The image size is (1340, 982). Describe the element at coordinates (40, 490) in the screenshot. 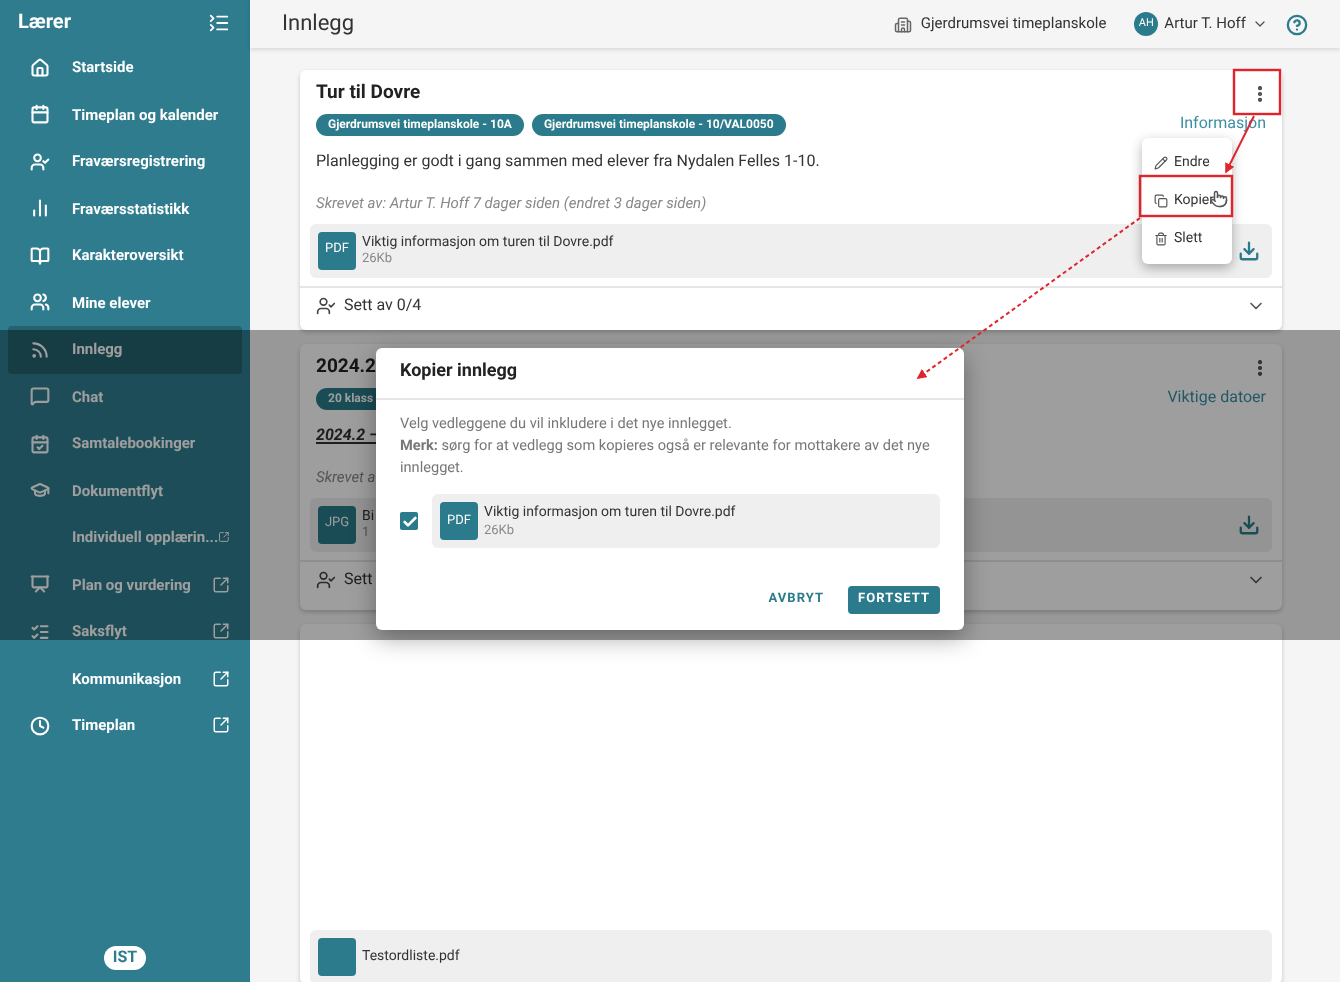

I see `graduation-cap-icon` at that location.